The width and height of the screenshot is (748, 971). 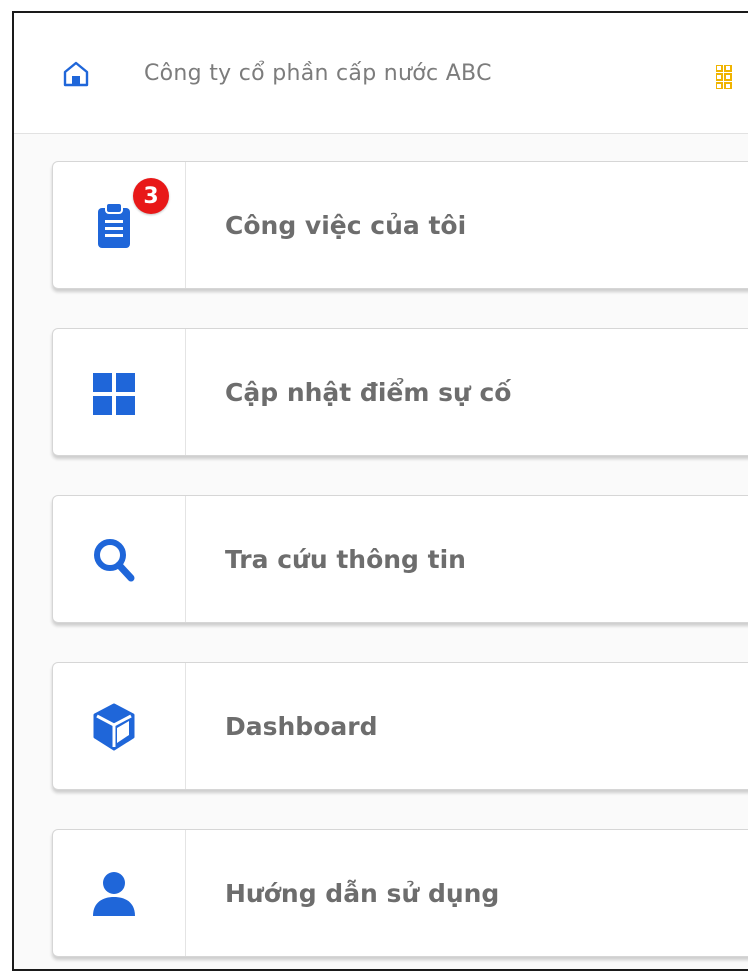 What do you see at coordinates (318, 73) in the screenshot?
I see `company-name: Công ty cổ phần cấp nước ABC` at bounding box center [318, 73].